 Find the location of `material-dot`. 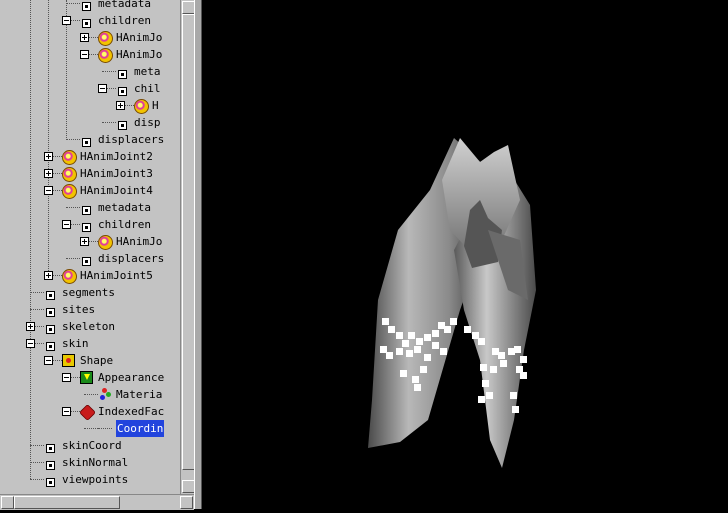

material-dot is located at coordinates (108, 394).